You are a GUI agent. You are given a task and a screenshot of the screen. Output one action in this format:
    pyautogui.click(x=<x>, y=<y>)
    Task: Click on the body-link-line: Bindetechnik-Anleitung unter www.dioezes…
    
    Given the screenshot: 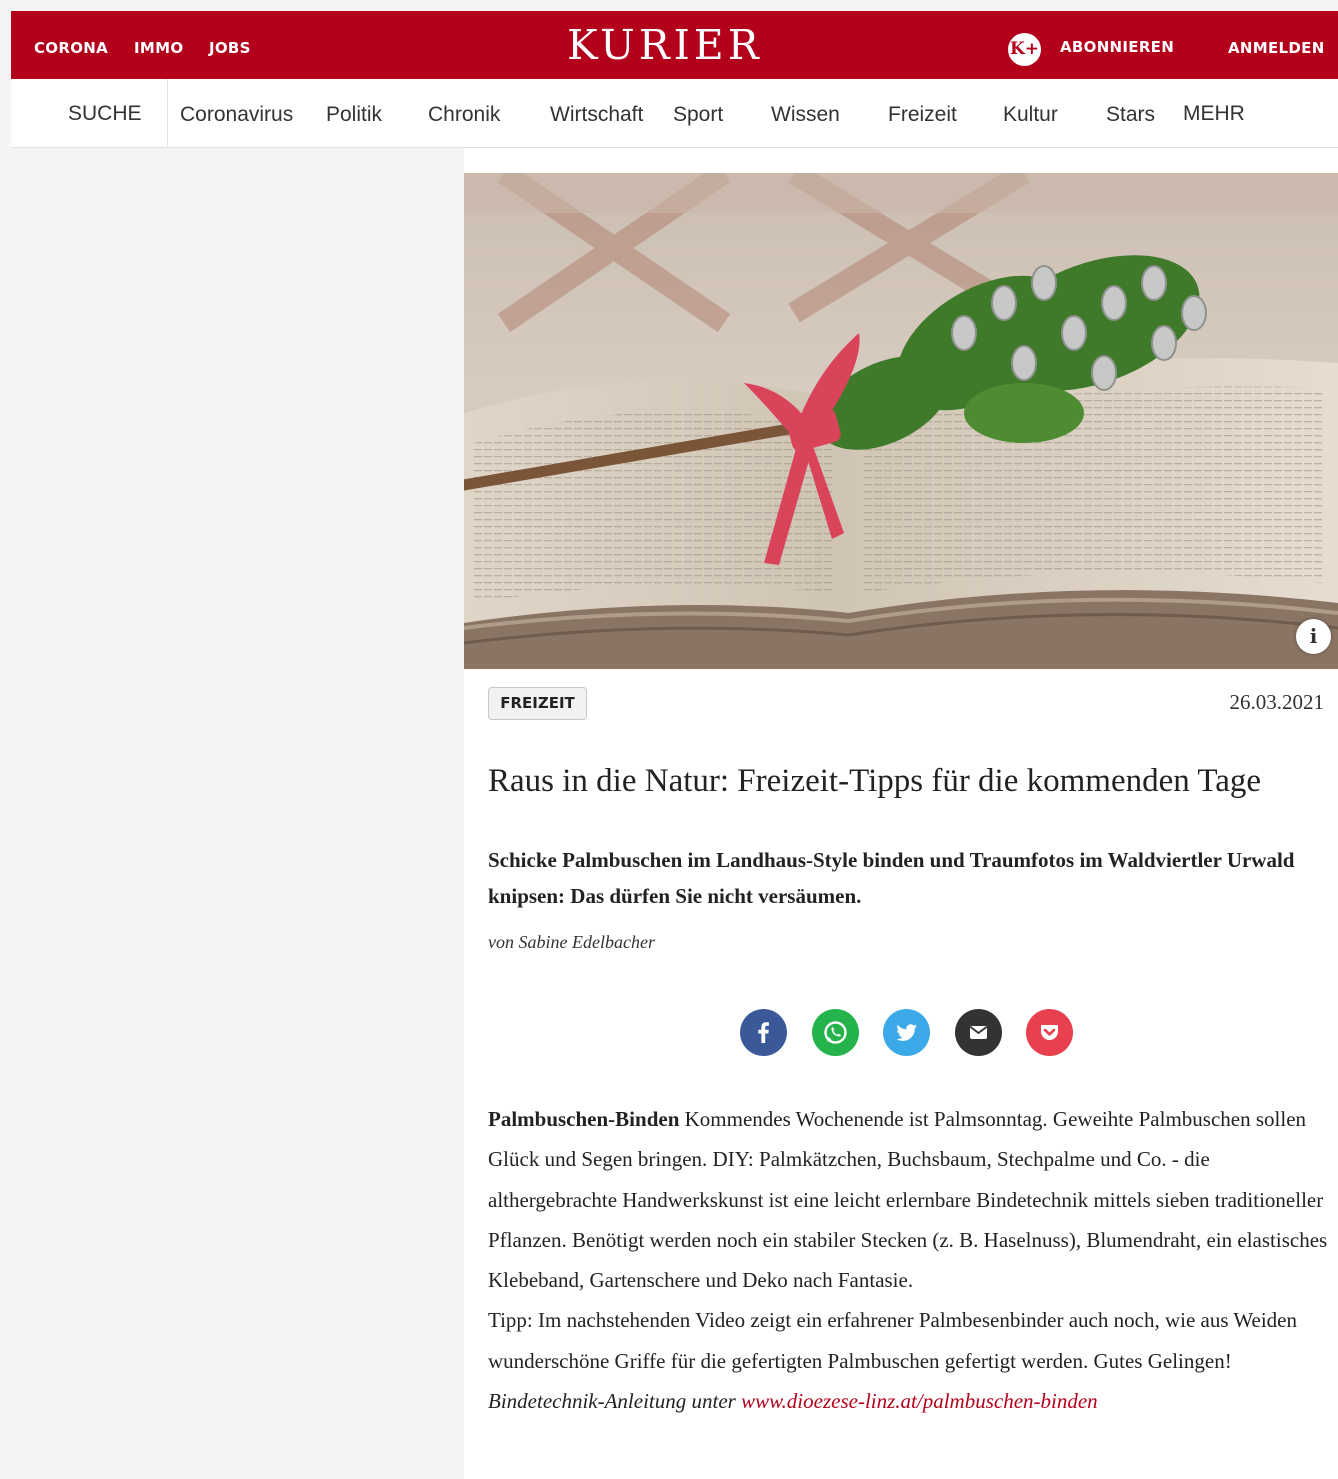 What is the action you would take?
    pyautogui.click(x=908, y=1401)
    